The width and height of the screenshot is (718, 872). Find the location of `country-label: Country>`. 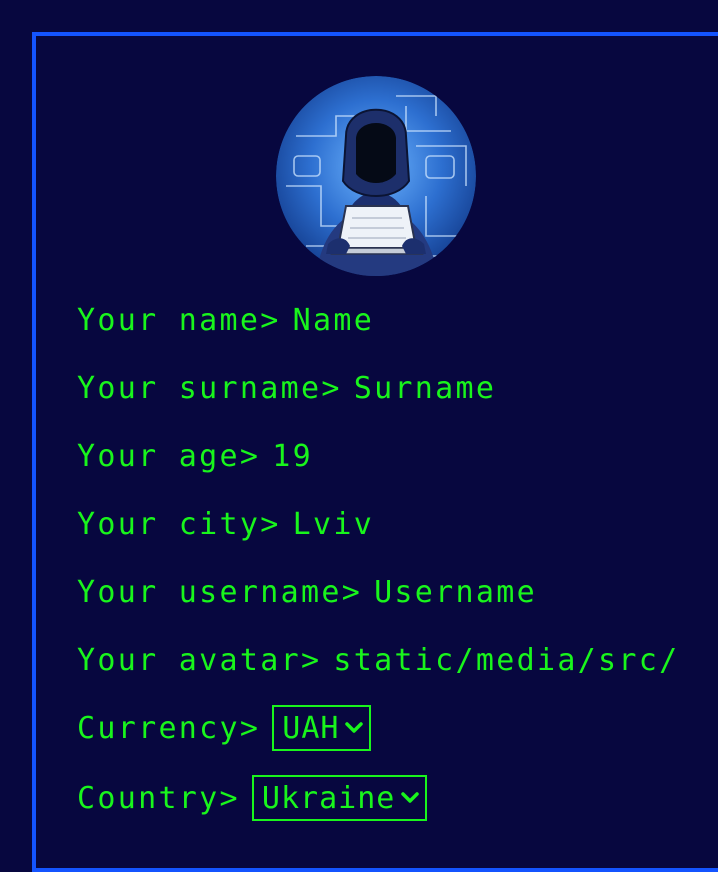

country-label: Country> is located at coordinates (158, 798).